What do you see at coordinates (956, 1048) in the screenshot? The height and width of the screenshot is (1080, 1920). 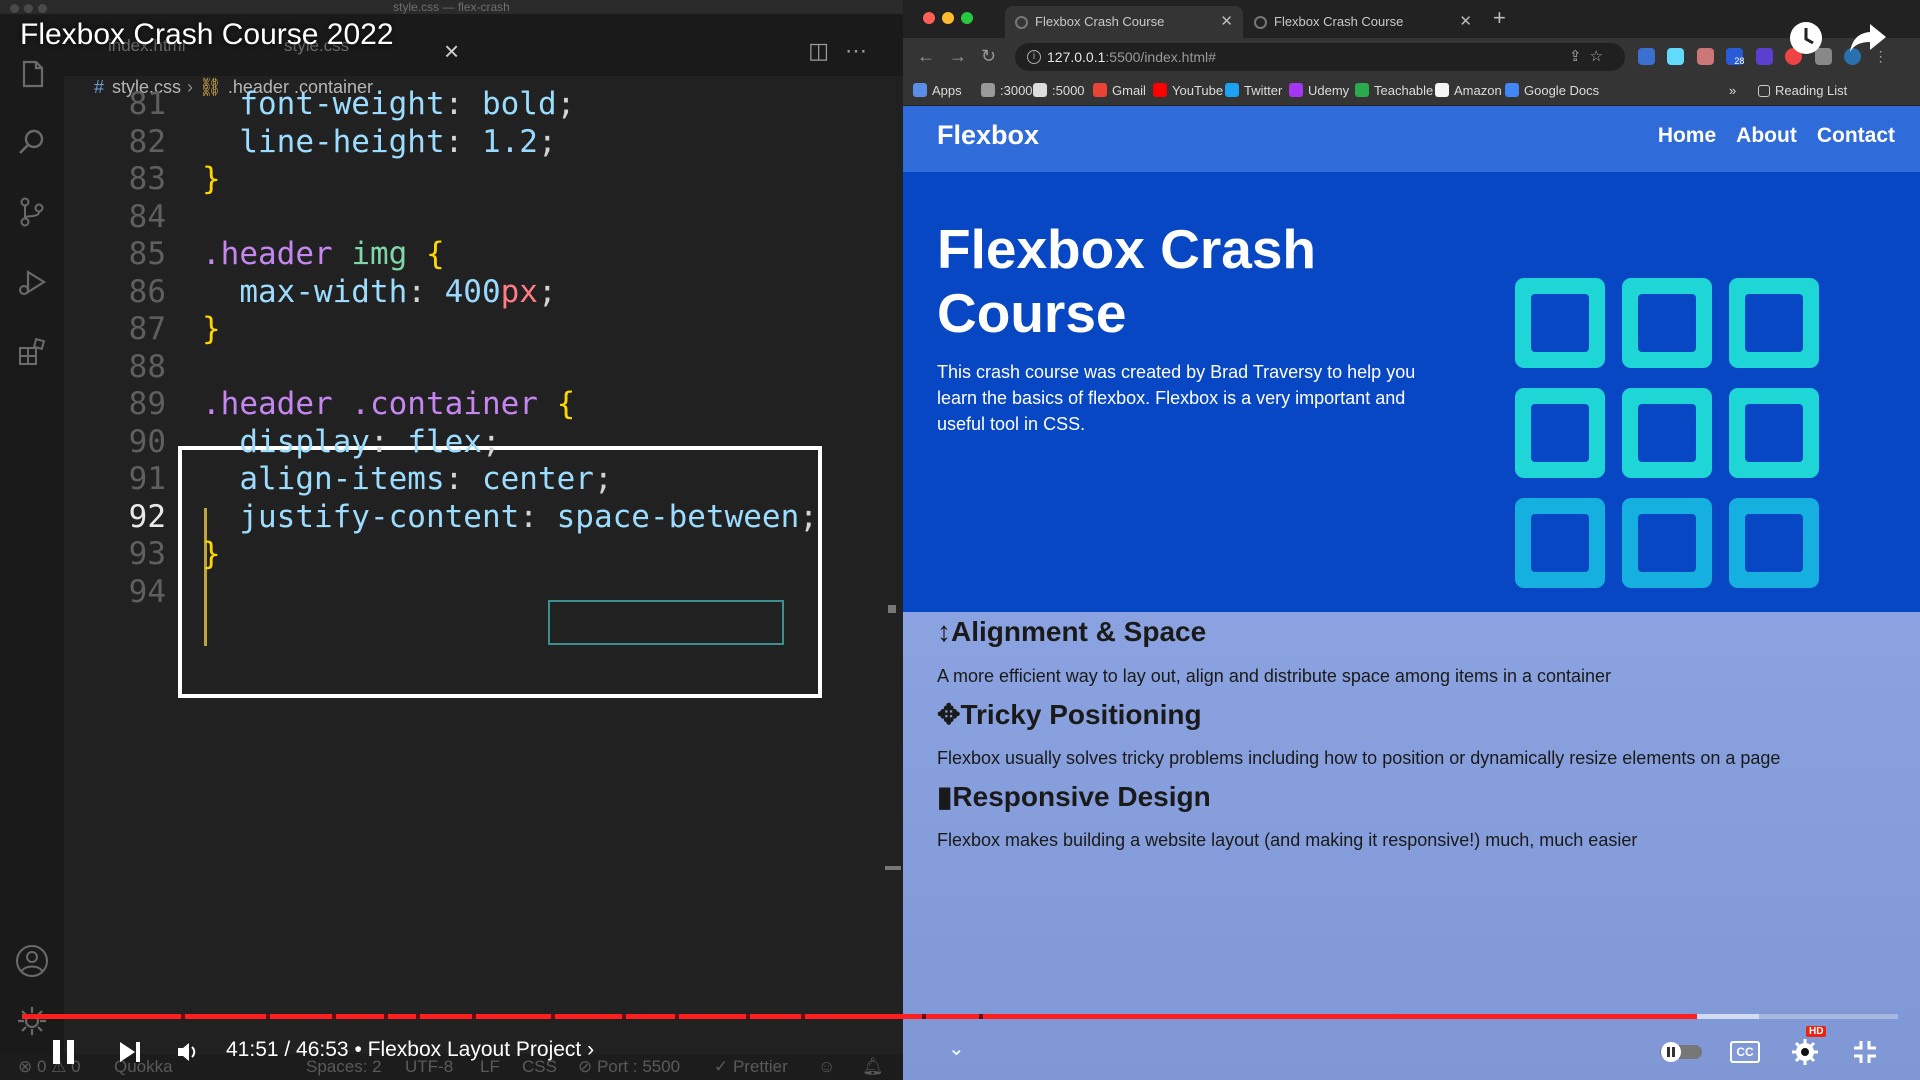 I see `chevron-down-icon: ⌄` at bounding box center [956, 1048].